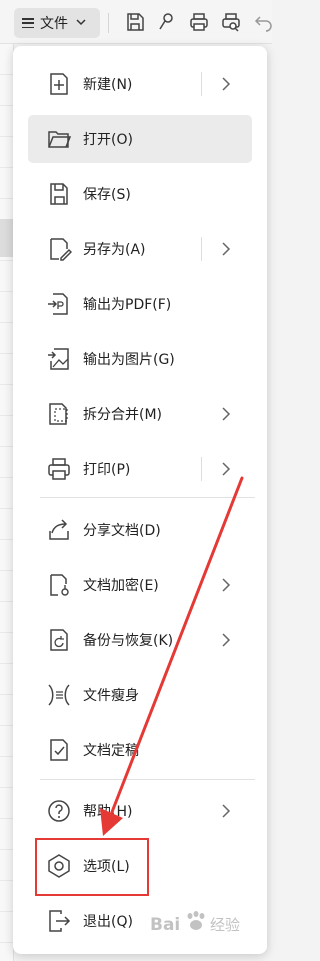  What do you see at coordinates (108, 812) in the screenshot?
I see `menu-item-label: 帮助(H)` at bounding box center [108, 812].